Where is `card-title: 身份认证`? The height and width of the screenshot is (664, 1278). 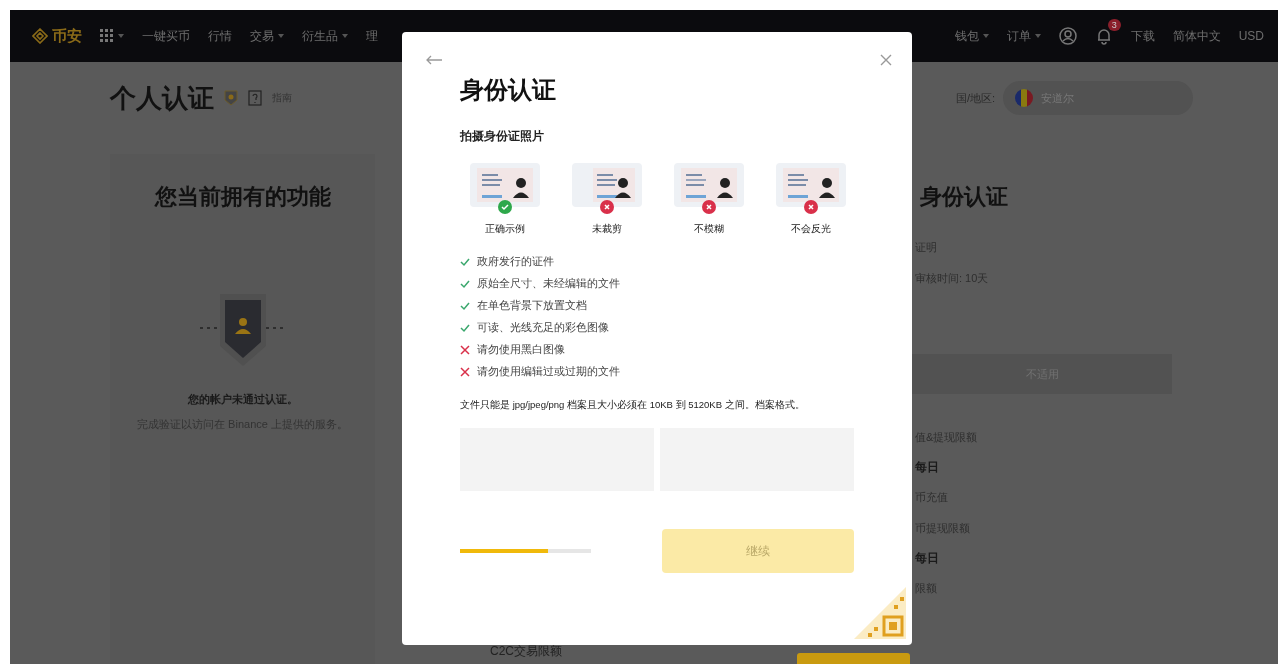
card-title: 身份认证 is located at coordinates (964, 197).